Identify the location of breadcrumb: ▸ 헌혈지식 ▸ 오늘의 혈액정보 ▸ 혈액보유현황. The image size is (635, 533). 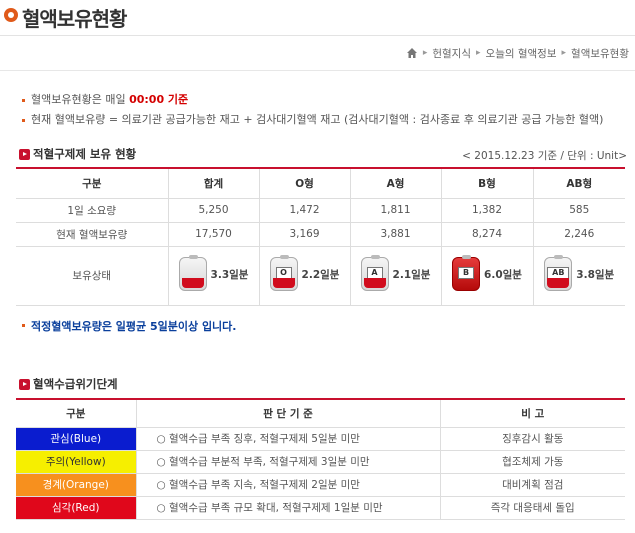
(517, 53).